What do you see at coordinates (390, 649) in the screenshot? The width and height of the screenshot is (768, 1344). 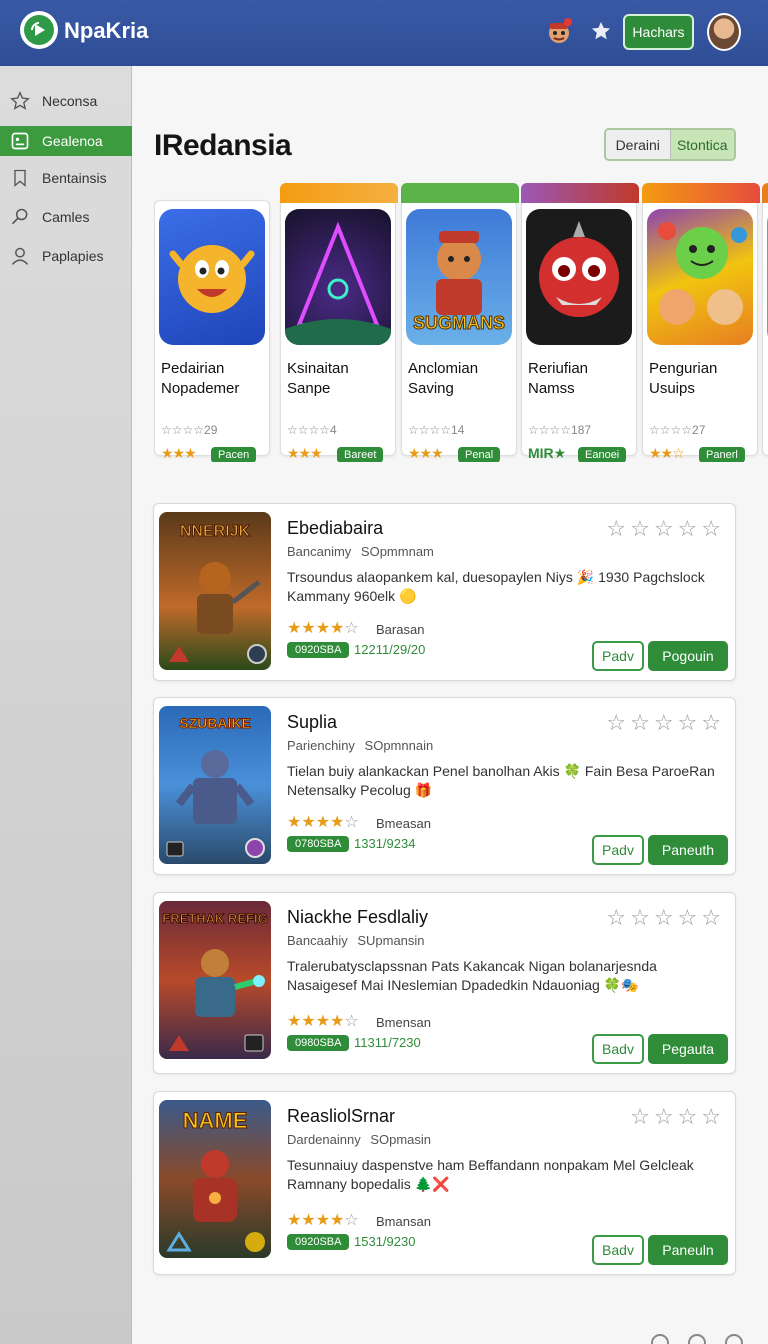 I see `game-date: 12211/29/20` at bounding box center [390, 649].